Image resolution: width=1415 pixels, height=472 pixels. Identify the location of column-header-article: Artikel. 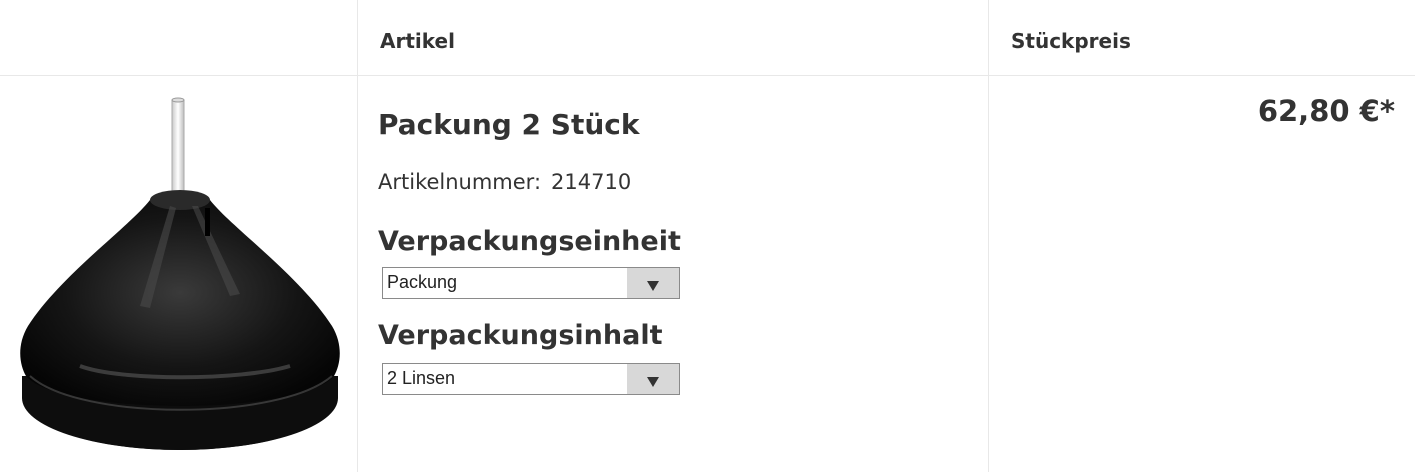
(417, 41).